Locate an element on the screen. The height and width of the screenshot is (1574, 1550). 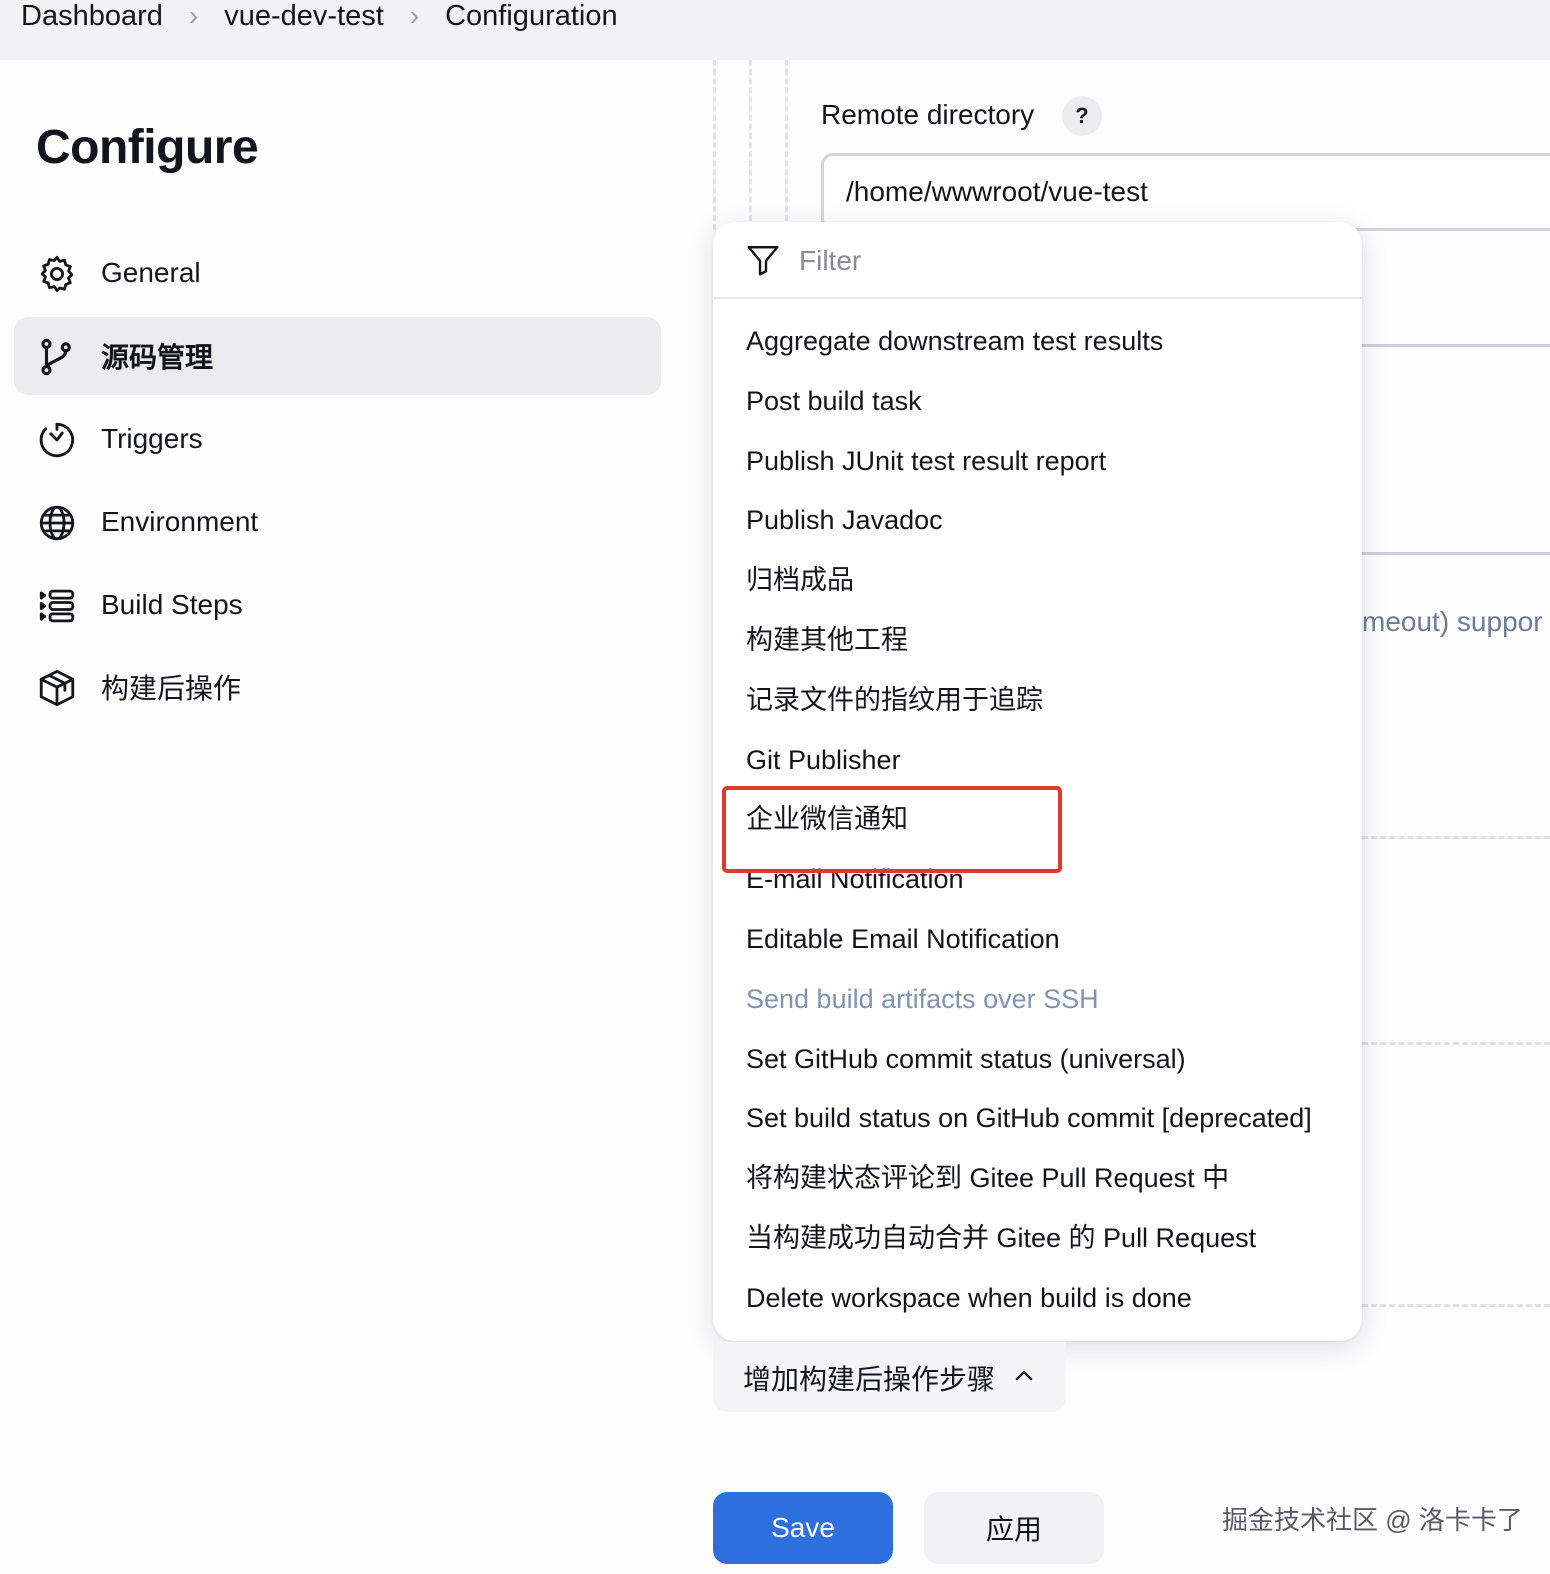
menu-item-gitee-comment: 将构建状态评论到 Gitee Pull Request 中 is located at coordinates (1037, 1179).